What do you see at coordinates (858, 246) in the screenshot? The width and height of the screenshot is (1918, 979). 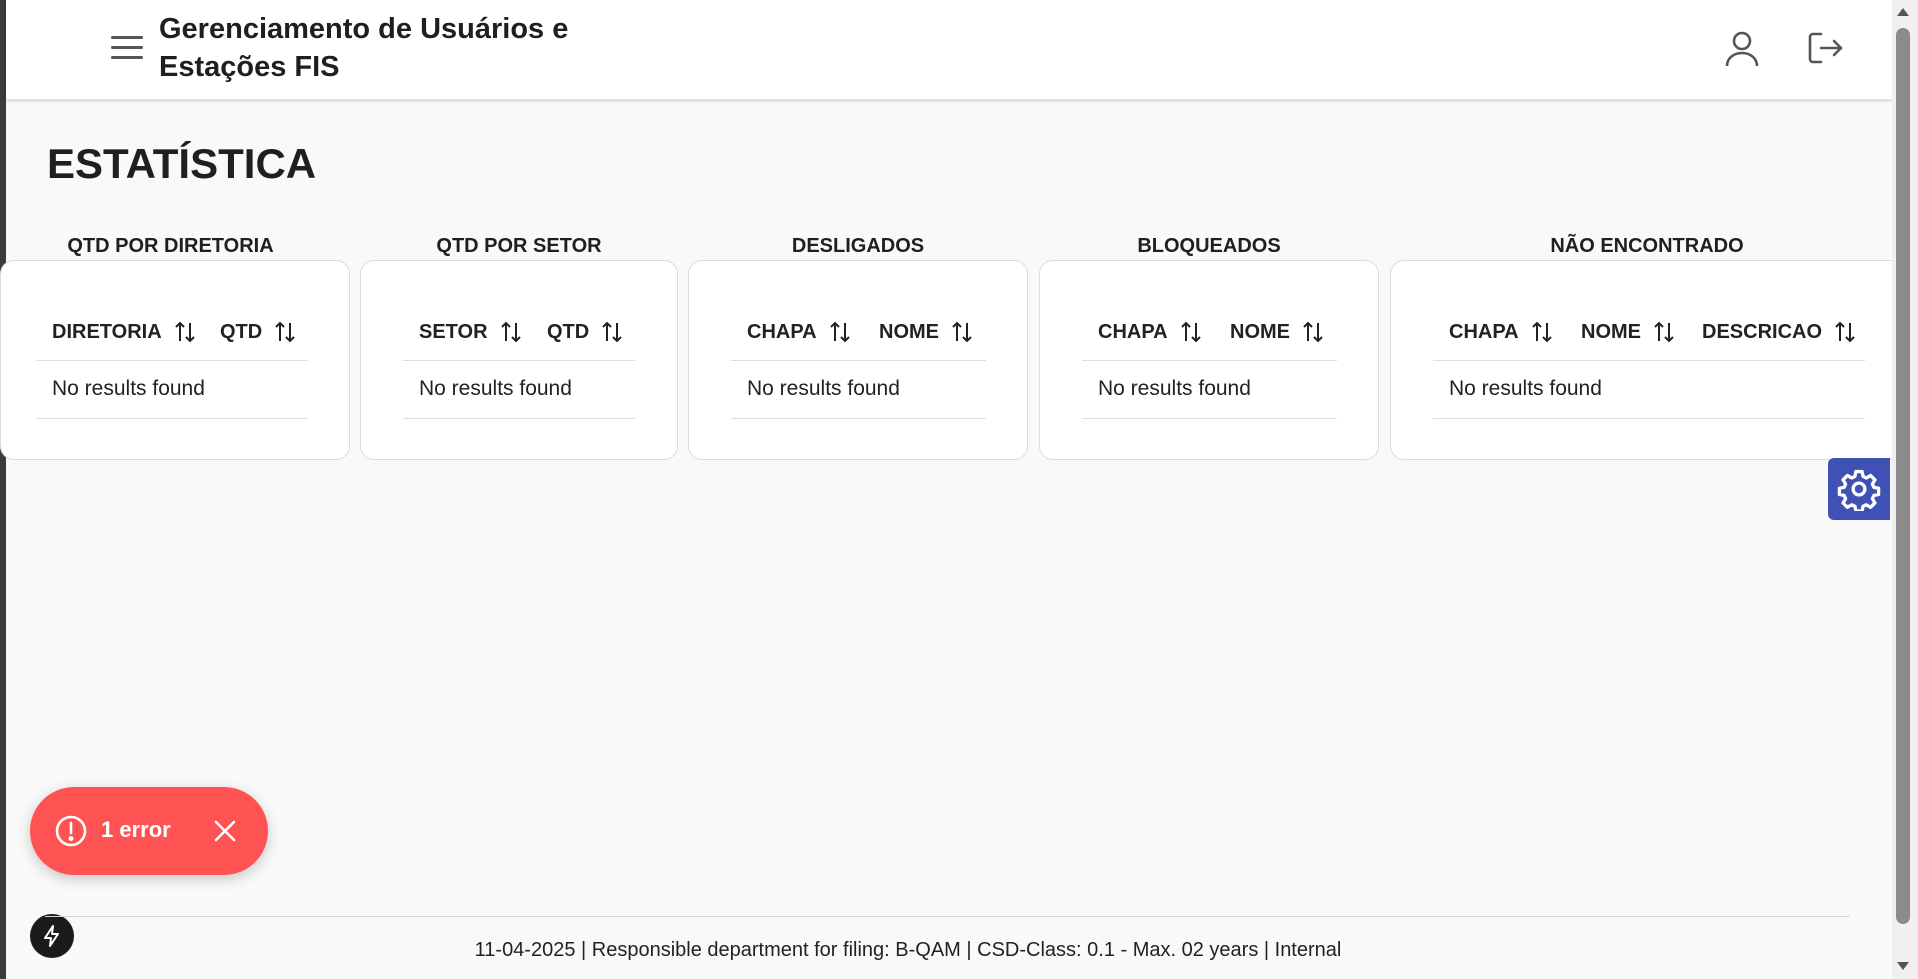 I see `panel-title-desligados: DESLIGADOS` at bounding box center [858, 246].